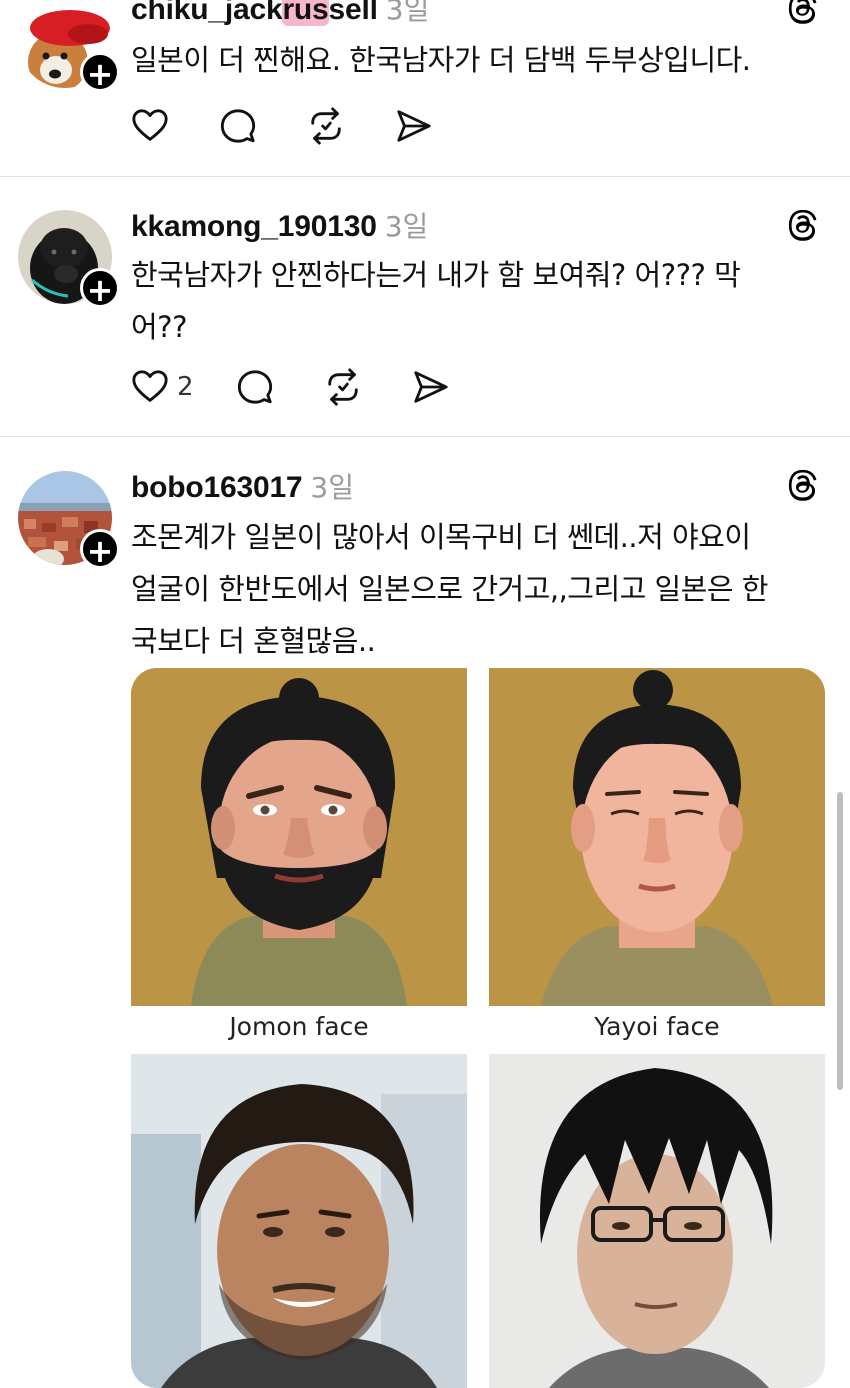 The image size is (850, 1388). Describe the element at coordinates (299, 1026) in the screenshot. I see `image-caption: Jomon face` at that location.